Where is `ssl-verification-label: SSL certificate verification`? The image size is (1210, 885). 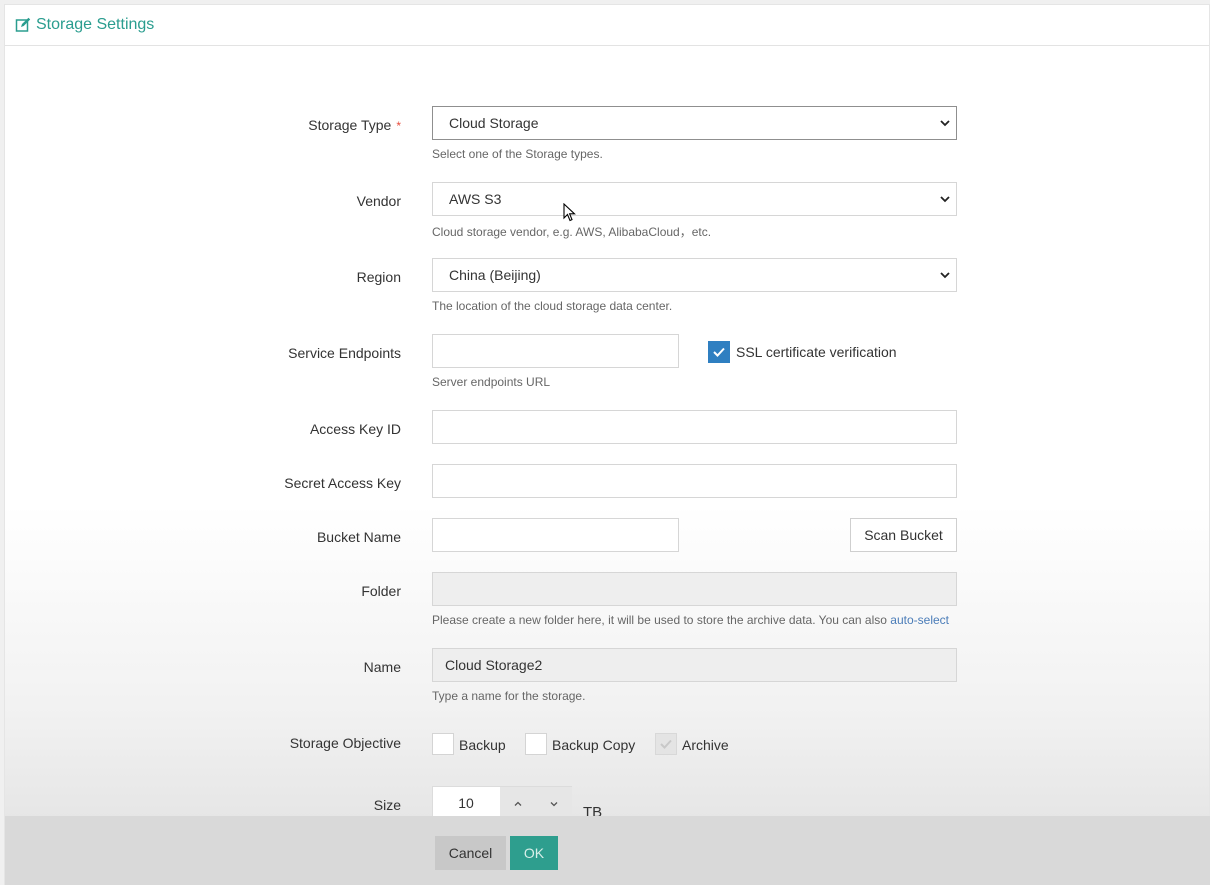
ssl-verification-label: SSL certificate verification is located at coordinates (816, 352).